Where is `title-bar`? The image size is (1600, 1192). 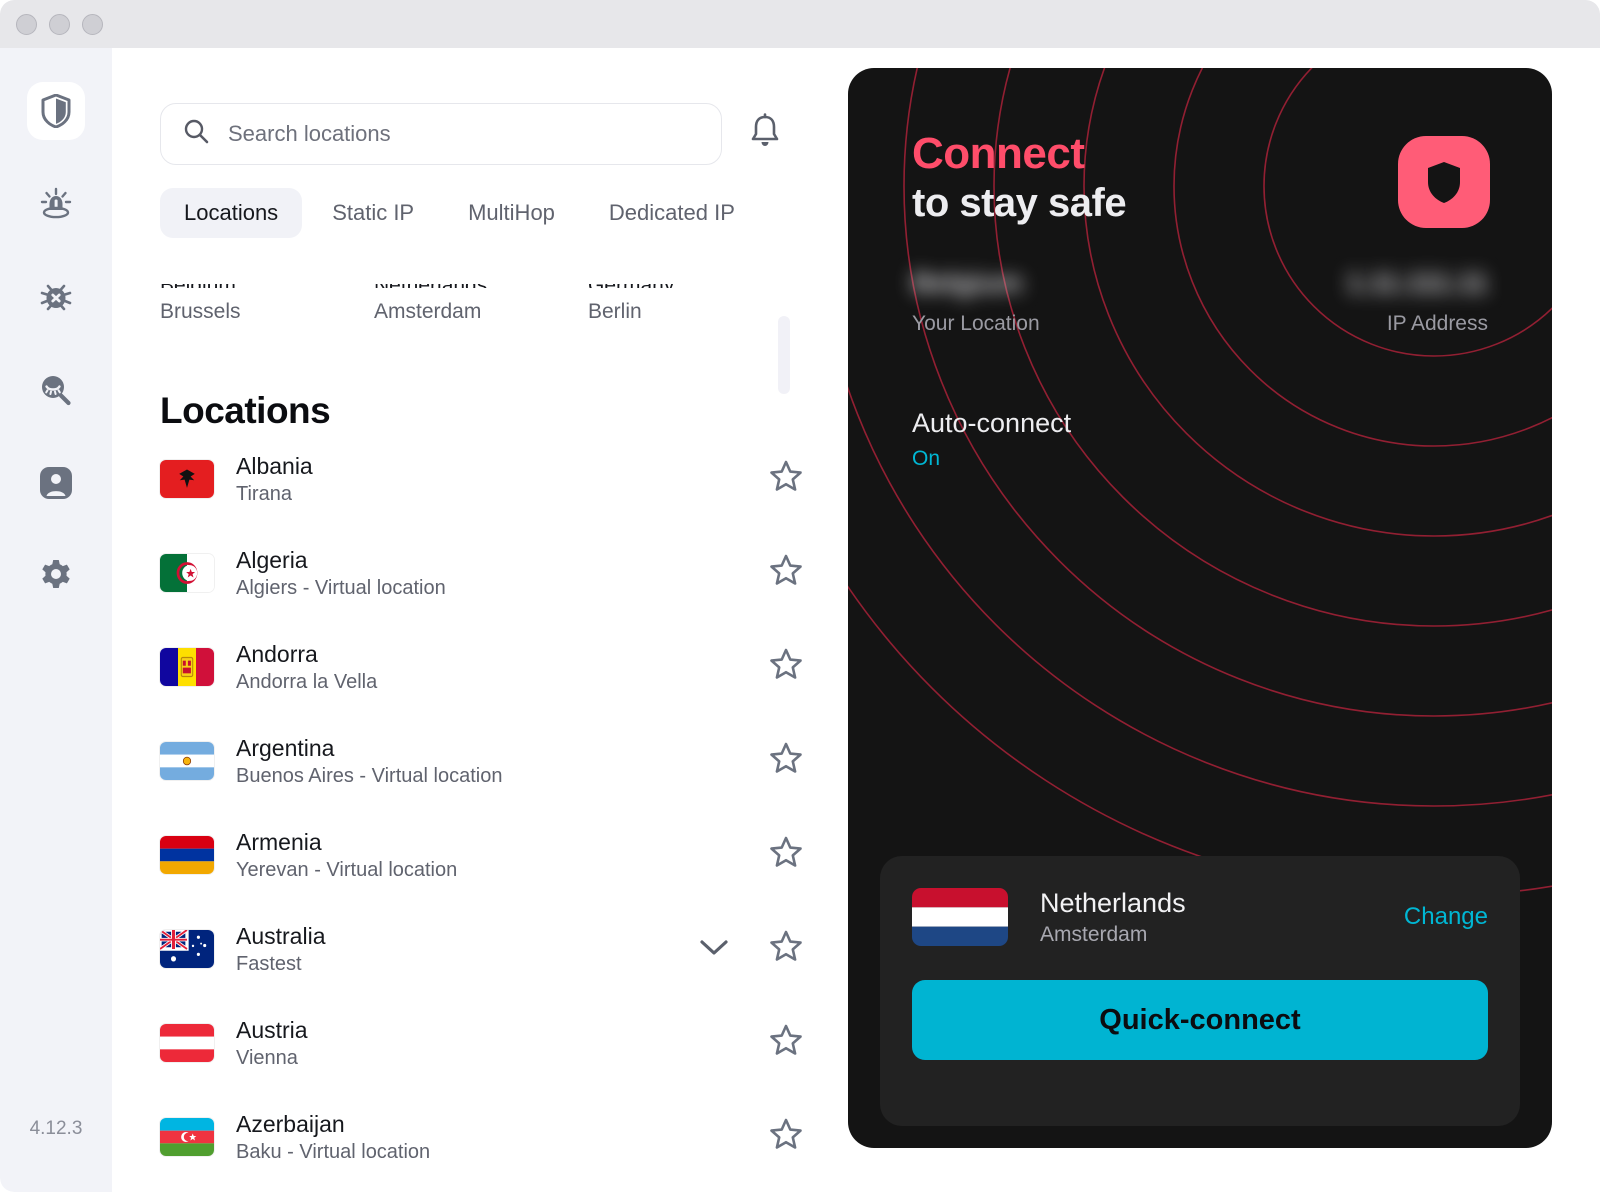 title-bar is located at coordinates (800, 24).